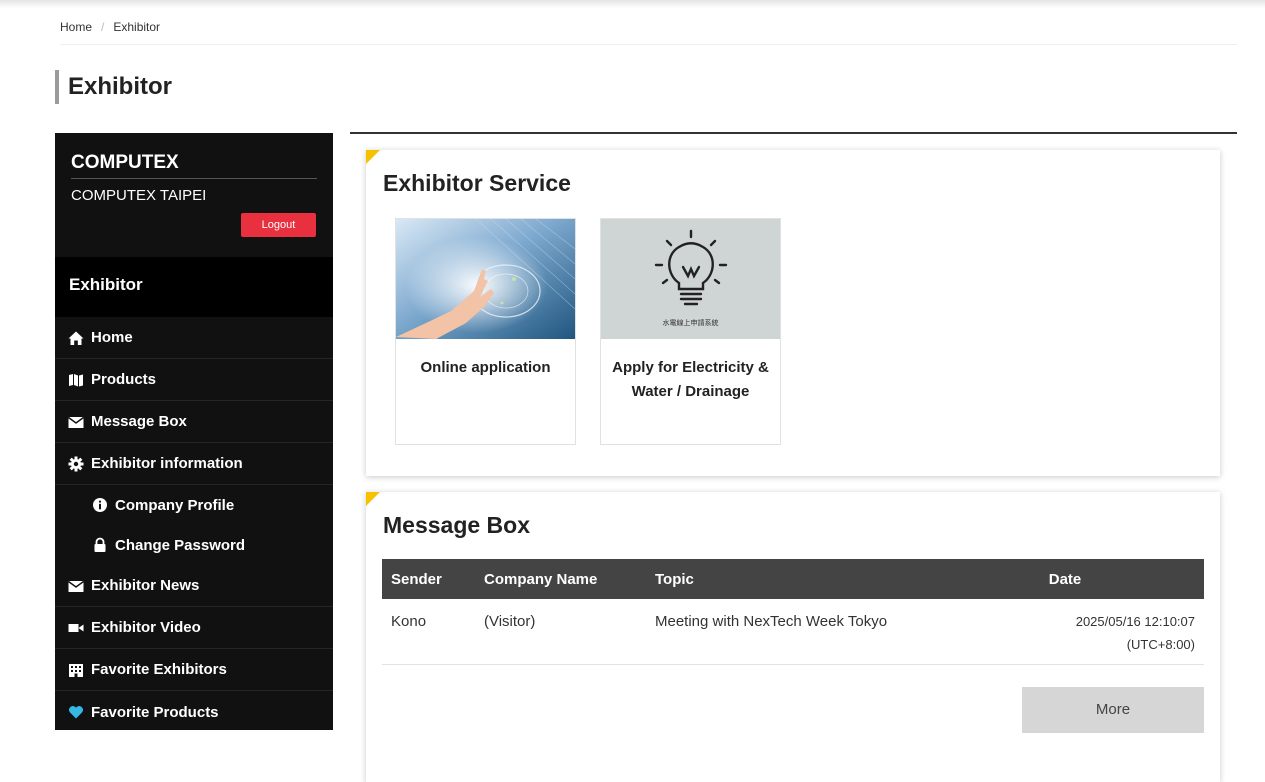  I want to click on column-header-company: Company Name, so click(560, 579).